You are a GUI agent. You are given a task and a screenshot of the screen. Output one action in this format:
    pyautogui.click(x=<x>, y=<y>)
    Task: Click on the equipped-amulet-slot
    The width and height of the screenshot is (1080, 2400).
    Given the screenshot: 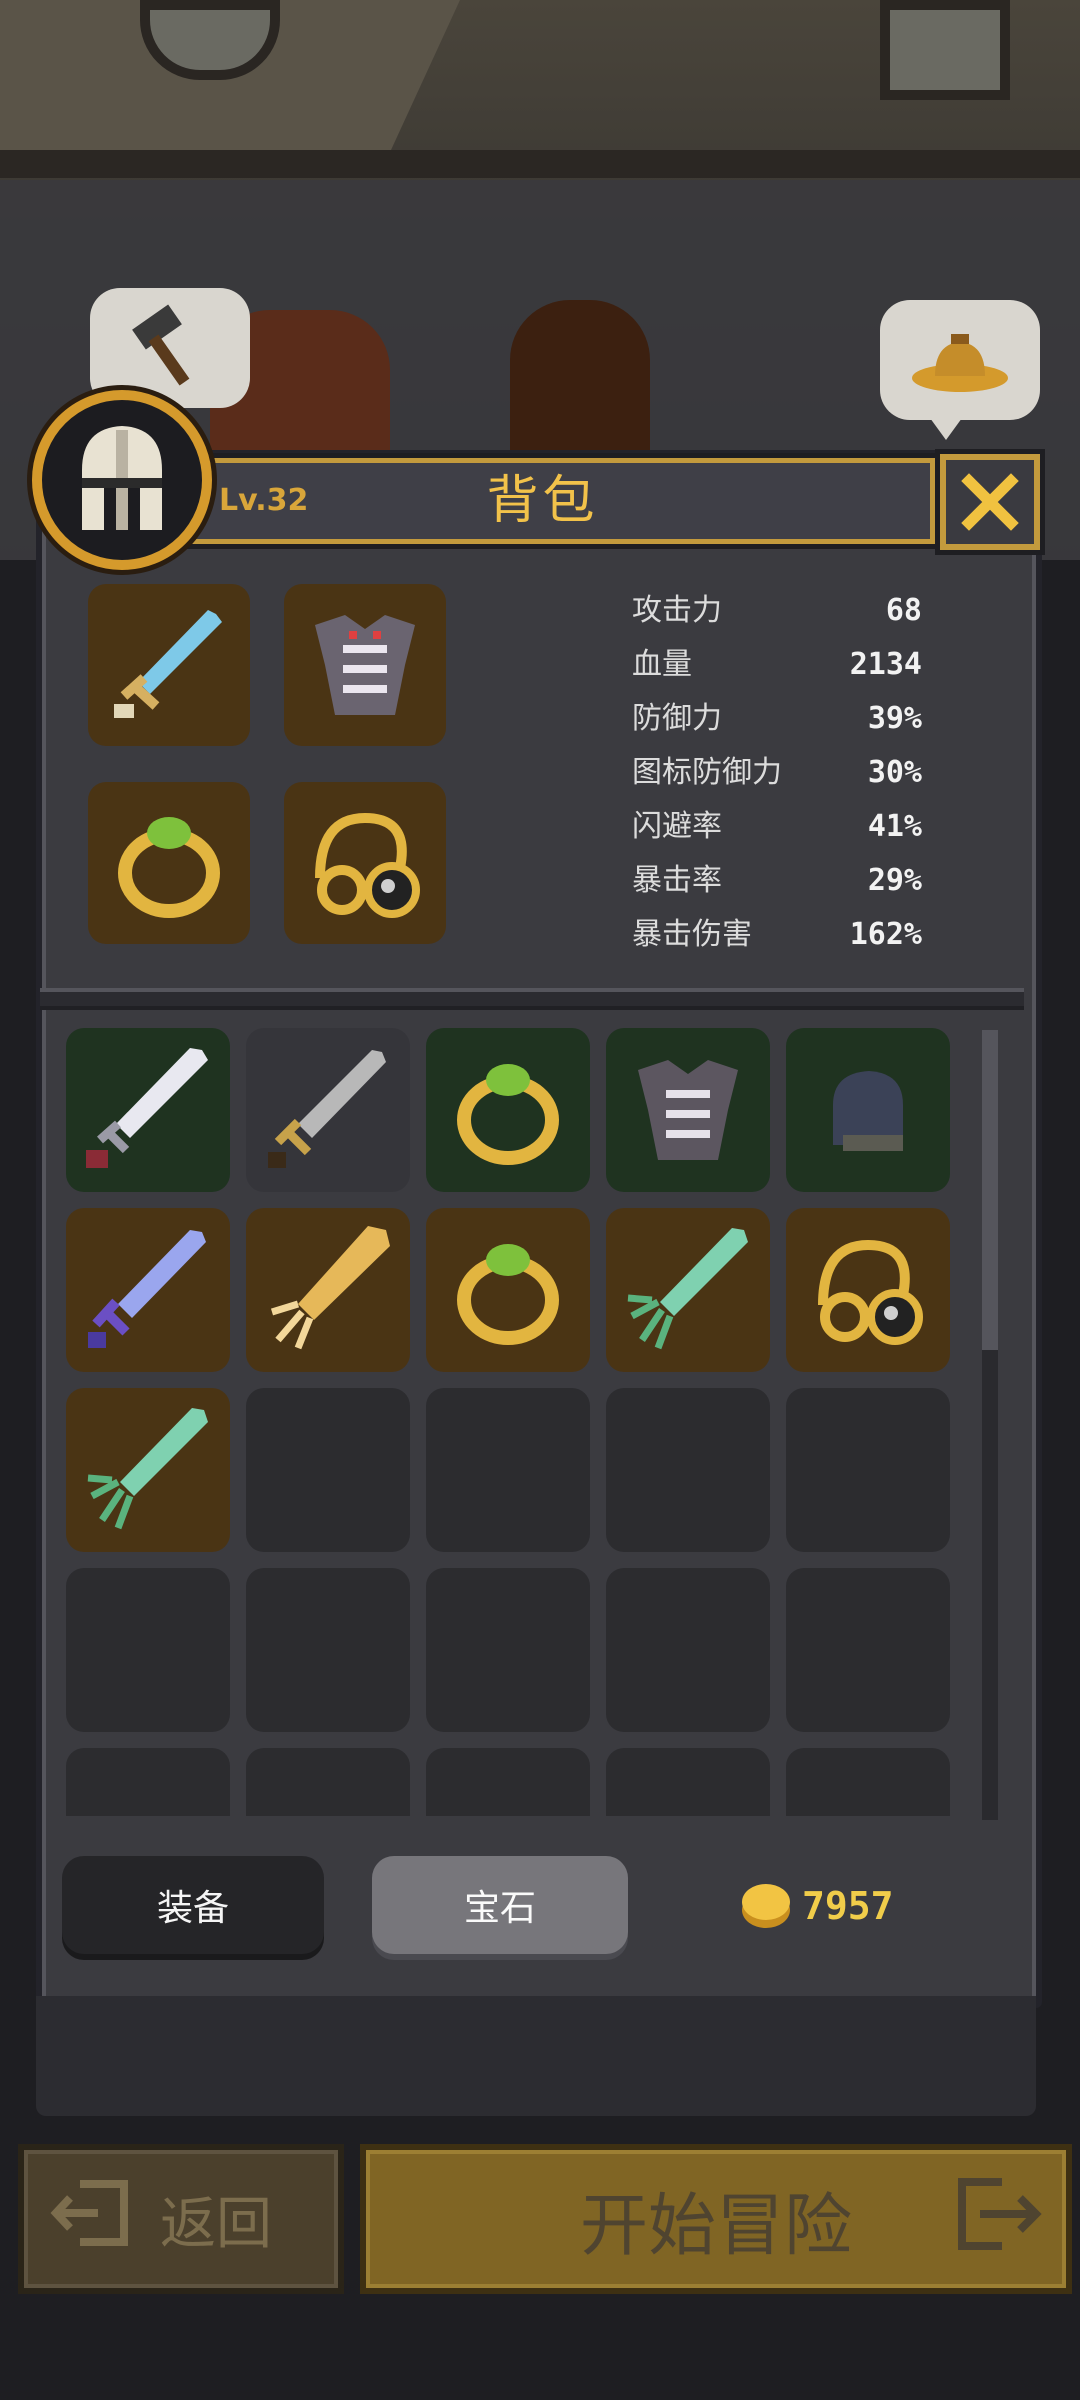 What is the action you would take?
    pyautogui.click(x=365, y=863)
    